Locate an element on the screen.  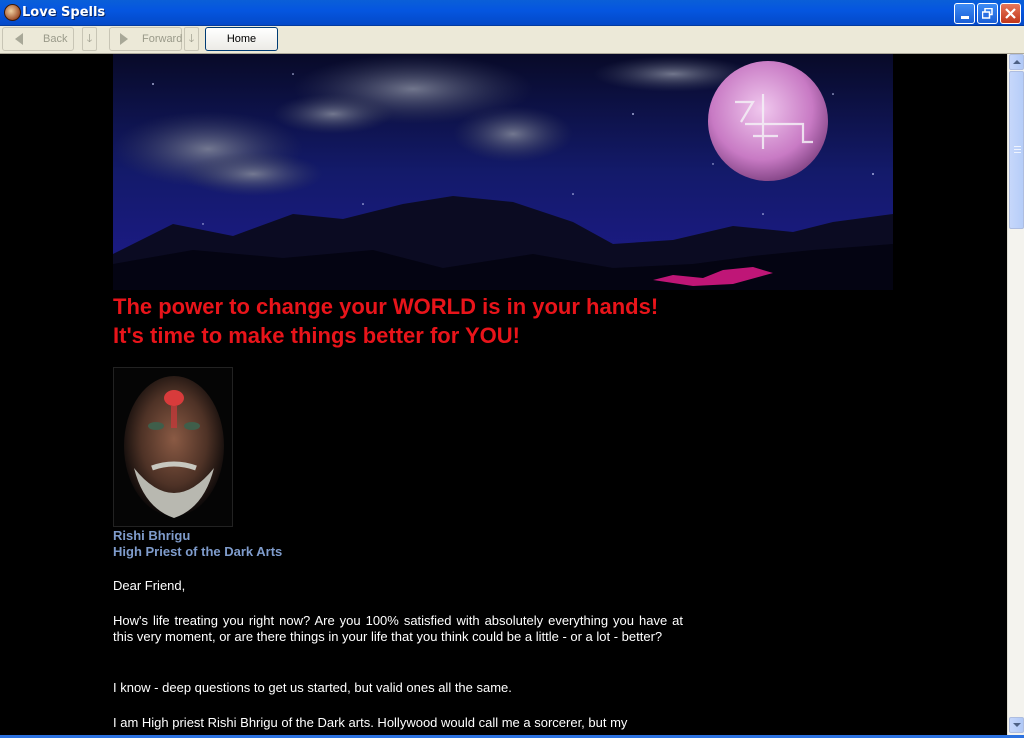
scroll-down-button is located at coordinates (1016, 725).